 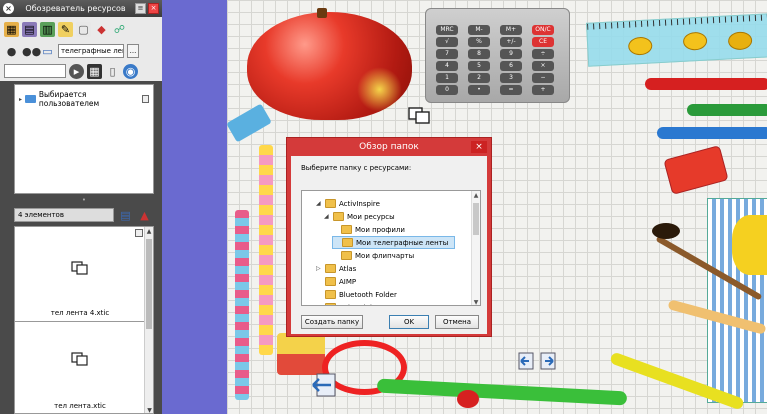 What do you see at coordinates (379, 89) in the screenshot?
I see `apple-highlight` at bounding box center [379, 89].